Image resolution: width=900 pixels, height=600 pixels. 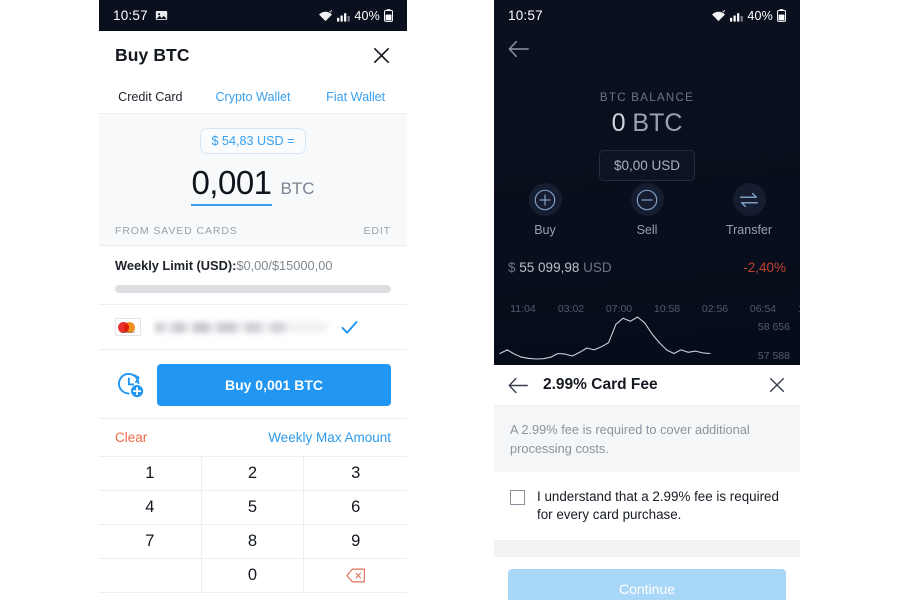 What do you see at coordinates (131, 437) in the screenshot?
I see `clear-button: Clear` at bounding box center [131, 437].